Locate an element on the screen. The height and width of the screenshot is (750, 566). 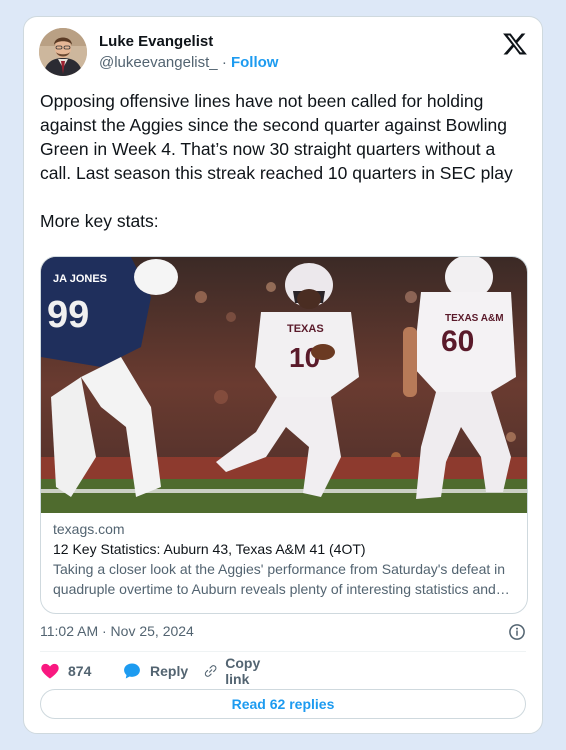
avatar is located at coordinates (63, 52).